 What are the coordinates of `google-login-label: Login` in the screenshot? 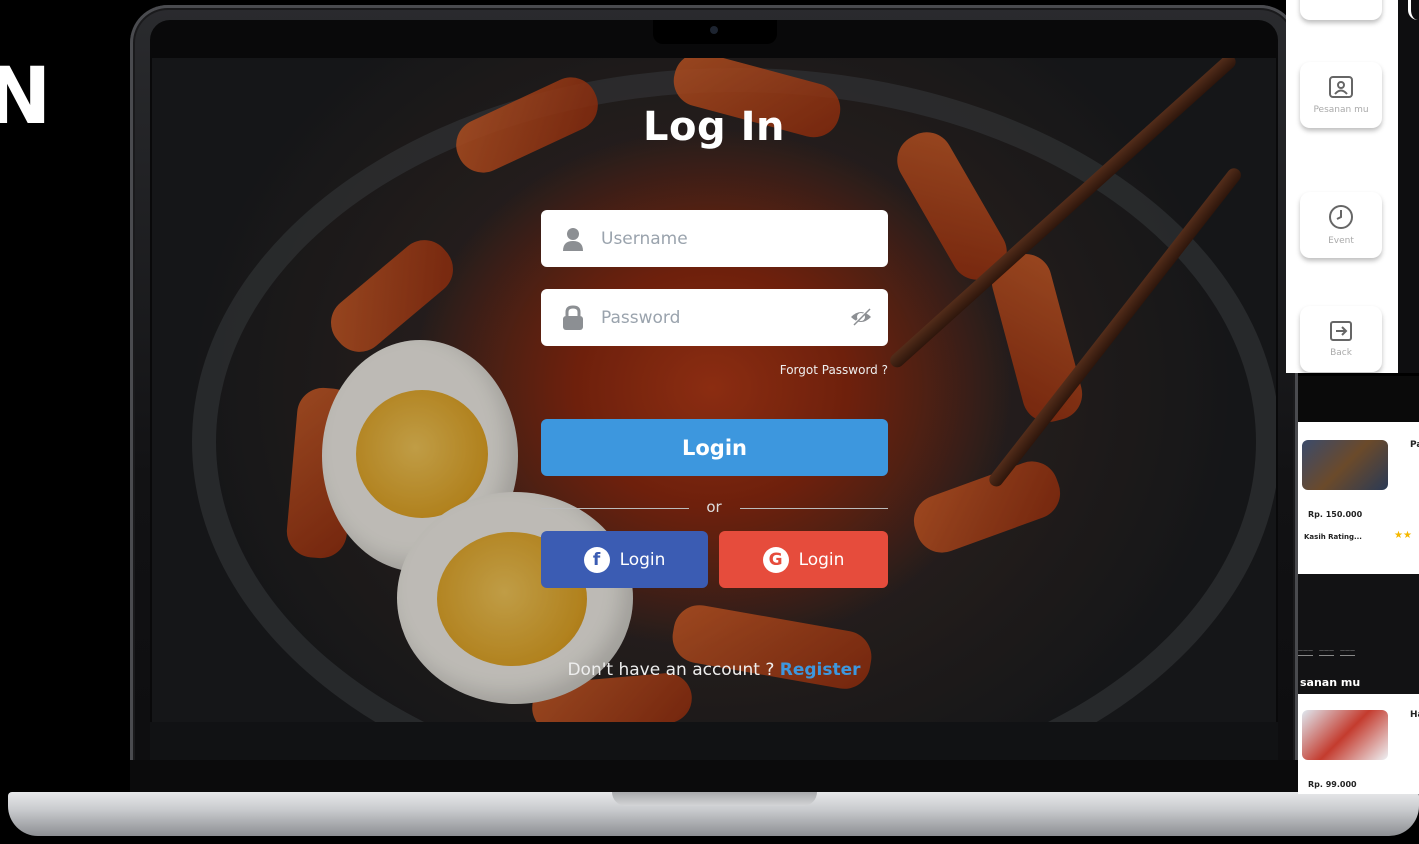 It's located at (821, 559).